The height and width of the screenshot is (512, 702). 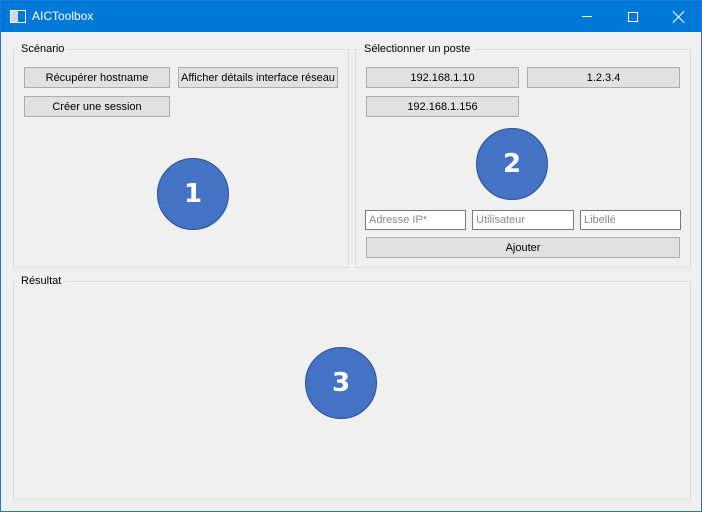 I want to click on label-input, so click(x=630, y=220).